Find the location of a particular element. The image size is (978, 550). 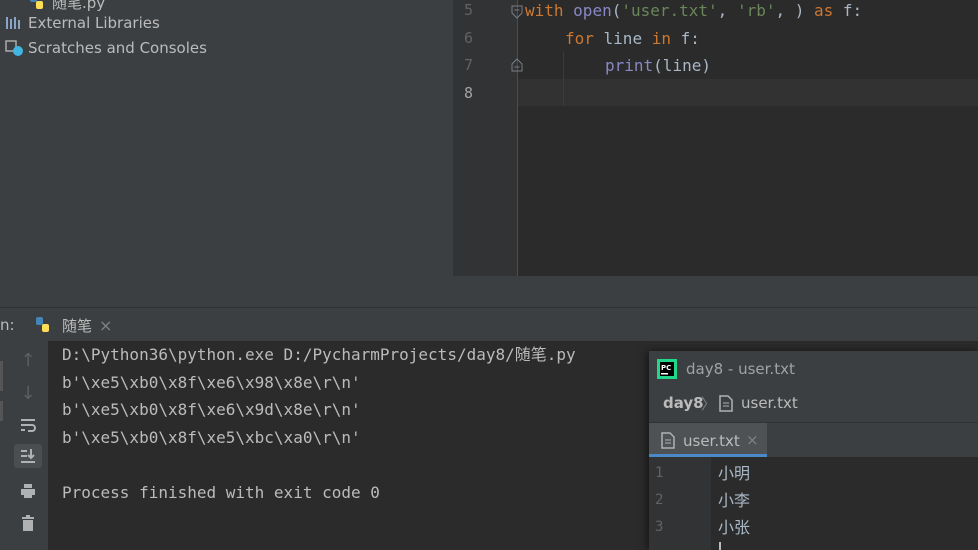

scroll-to-end-icon is located at coordinates (28, 456).